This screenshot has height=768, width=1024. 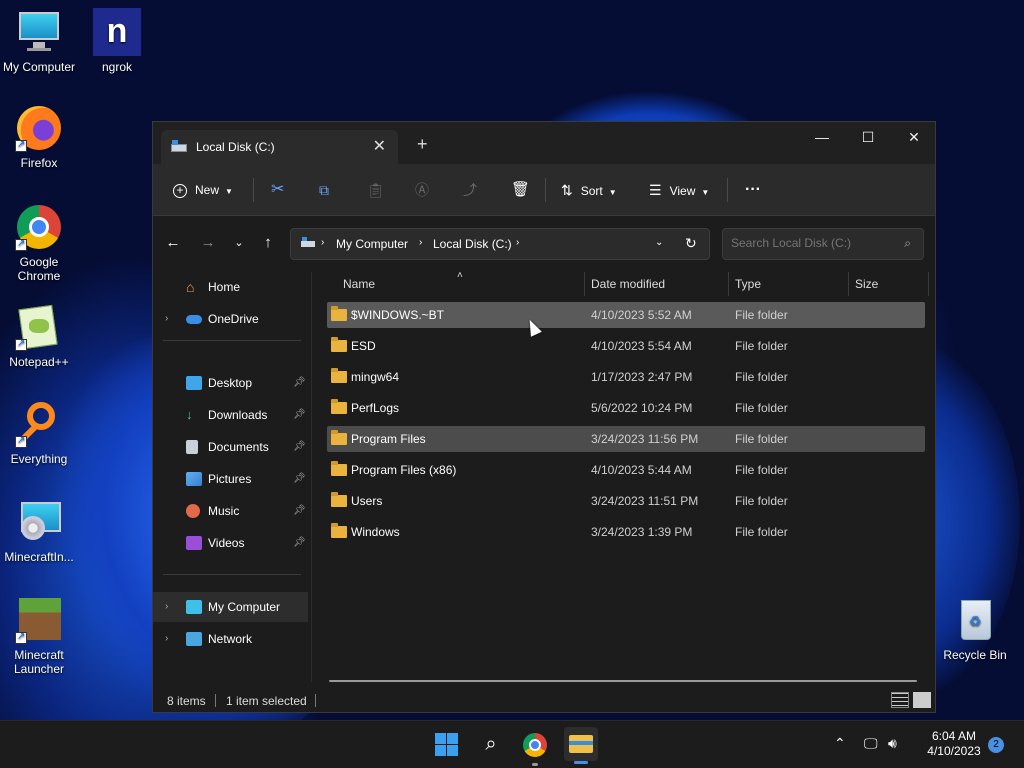 What do you see at coordinates (239, 242) in the screenshot?
I see `recent-locations-icon: ⌄` at bounding box center [239, 242].